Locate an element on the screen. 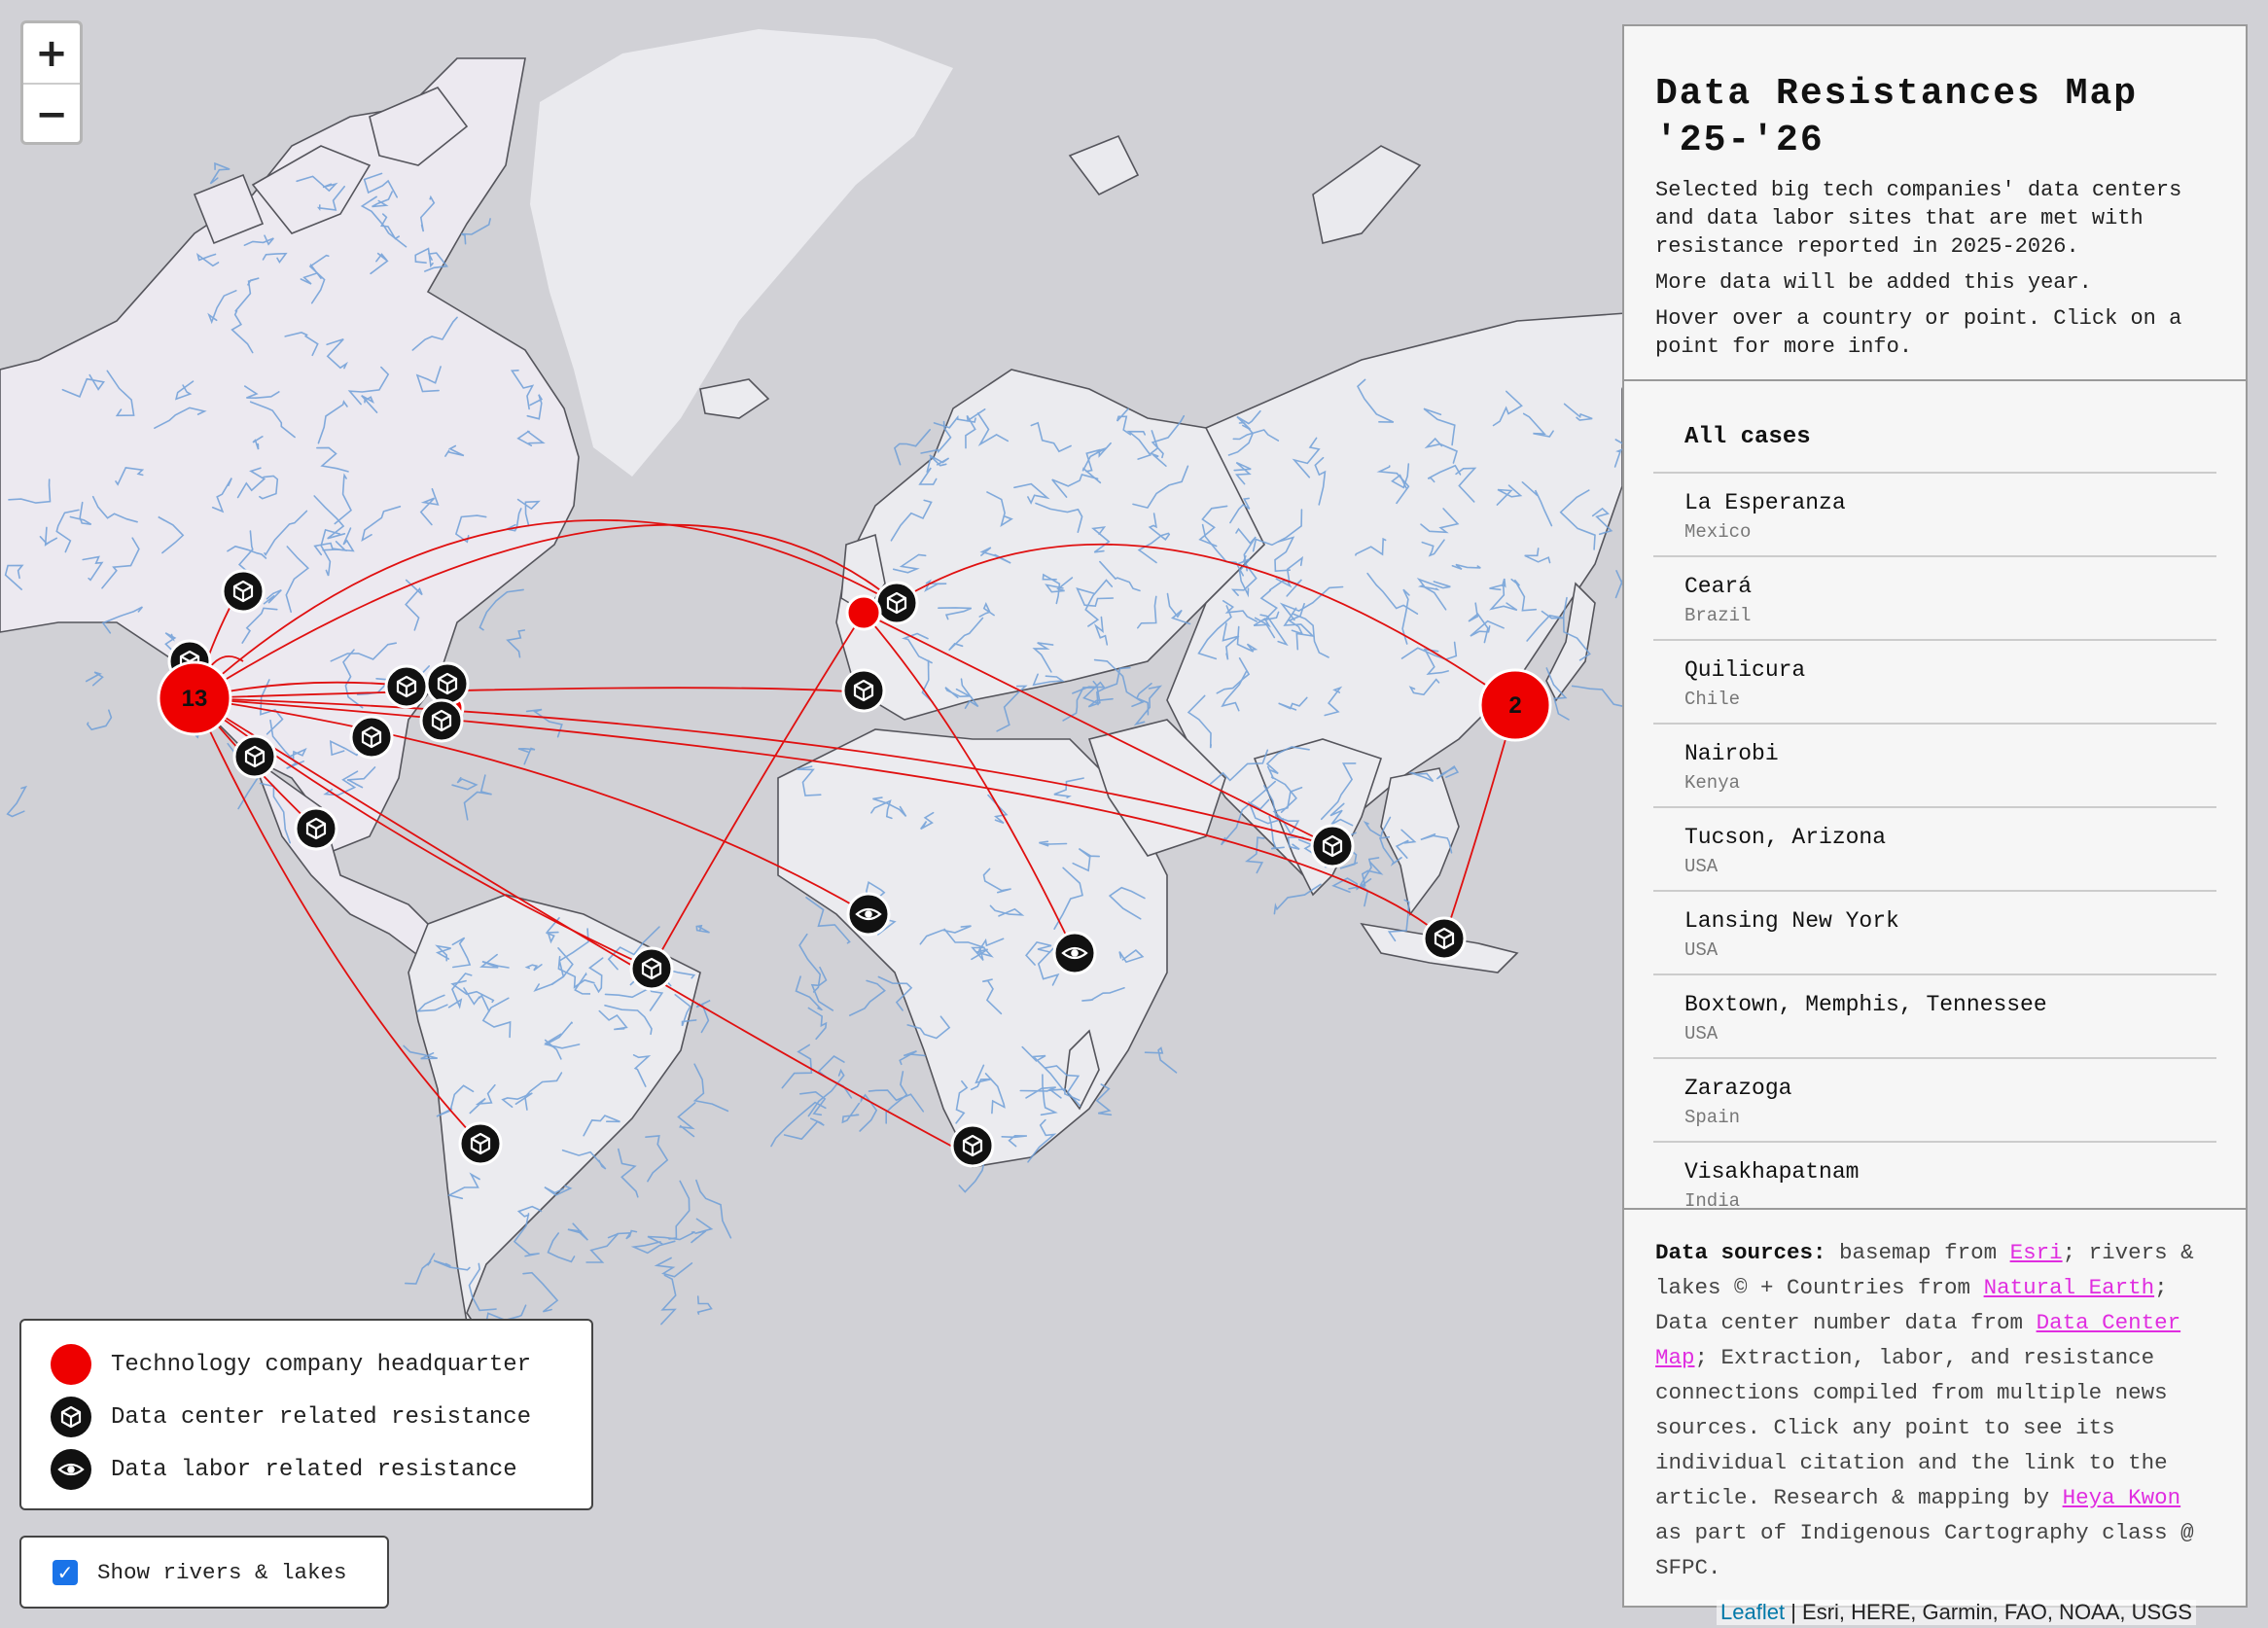 This screenshot has width=2268, height=1628. zoom-control: + − is located at coordinates (51, 83).